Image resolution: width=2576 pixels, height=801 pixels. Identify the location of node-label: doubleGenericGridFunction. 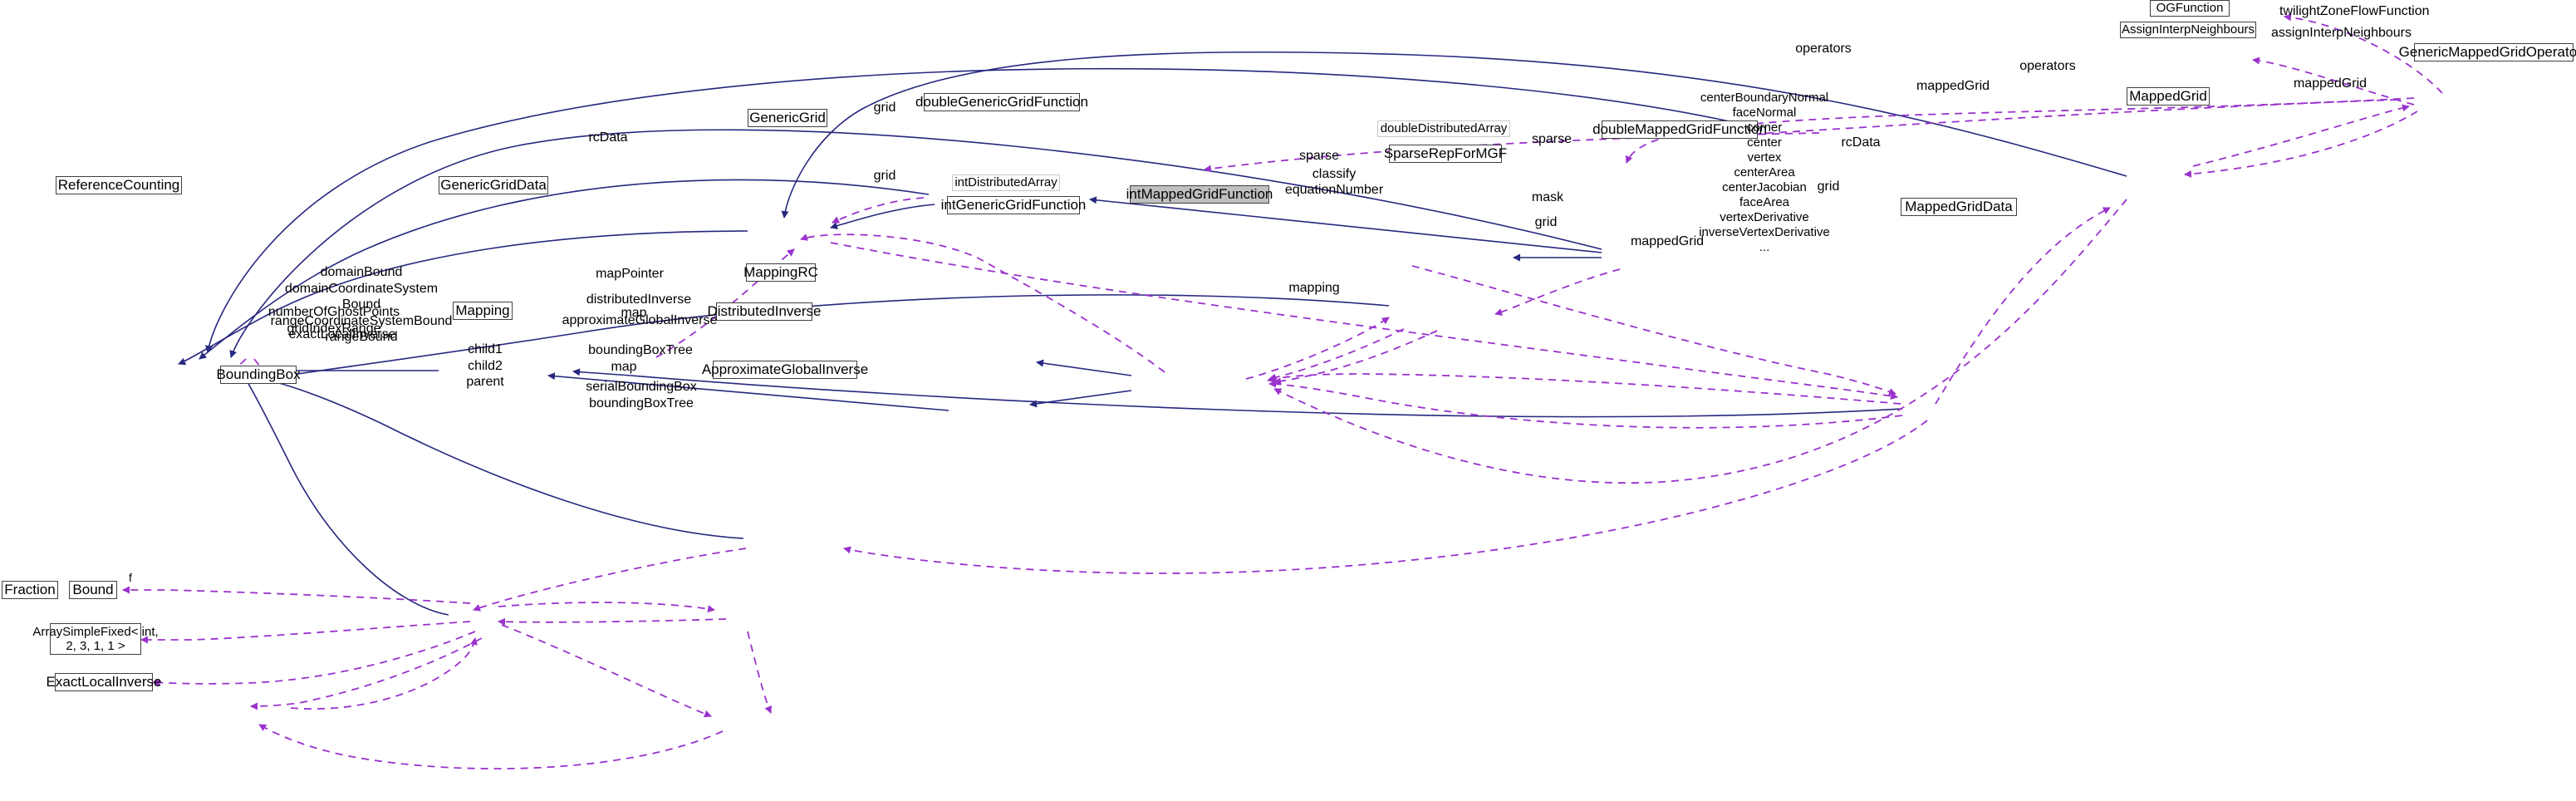
(1001, 103).